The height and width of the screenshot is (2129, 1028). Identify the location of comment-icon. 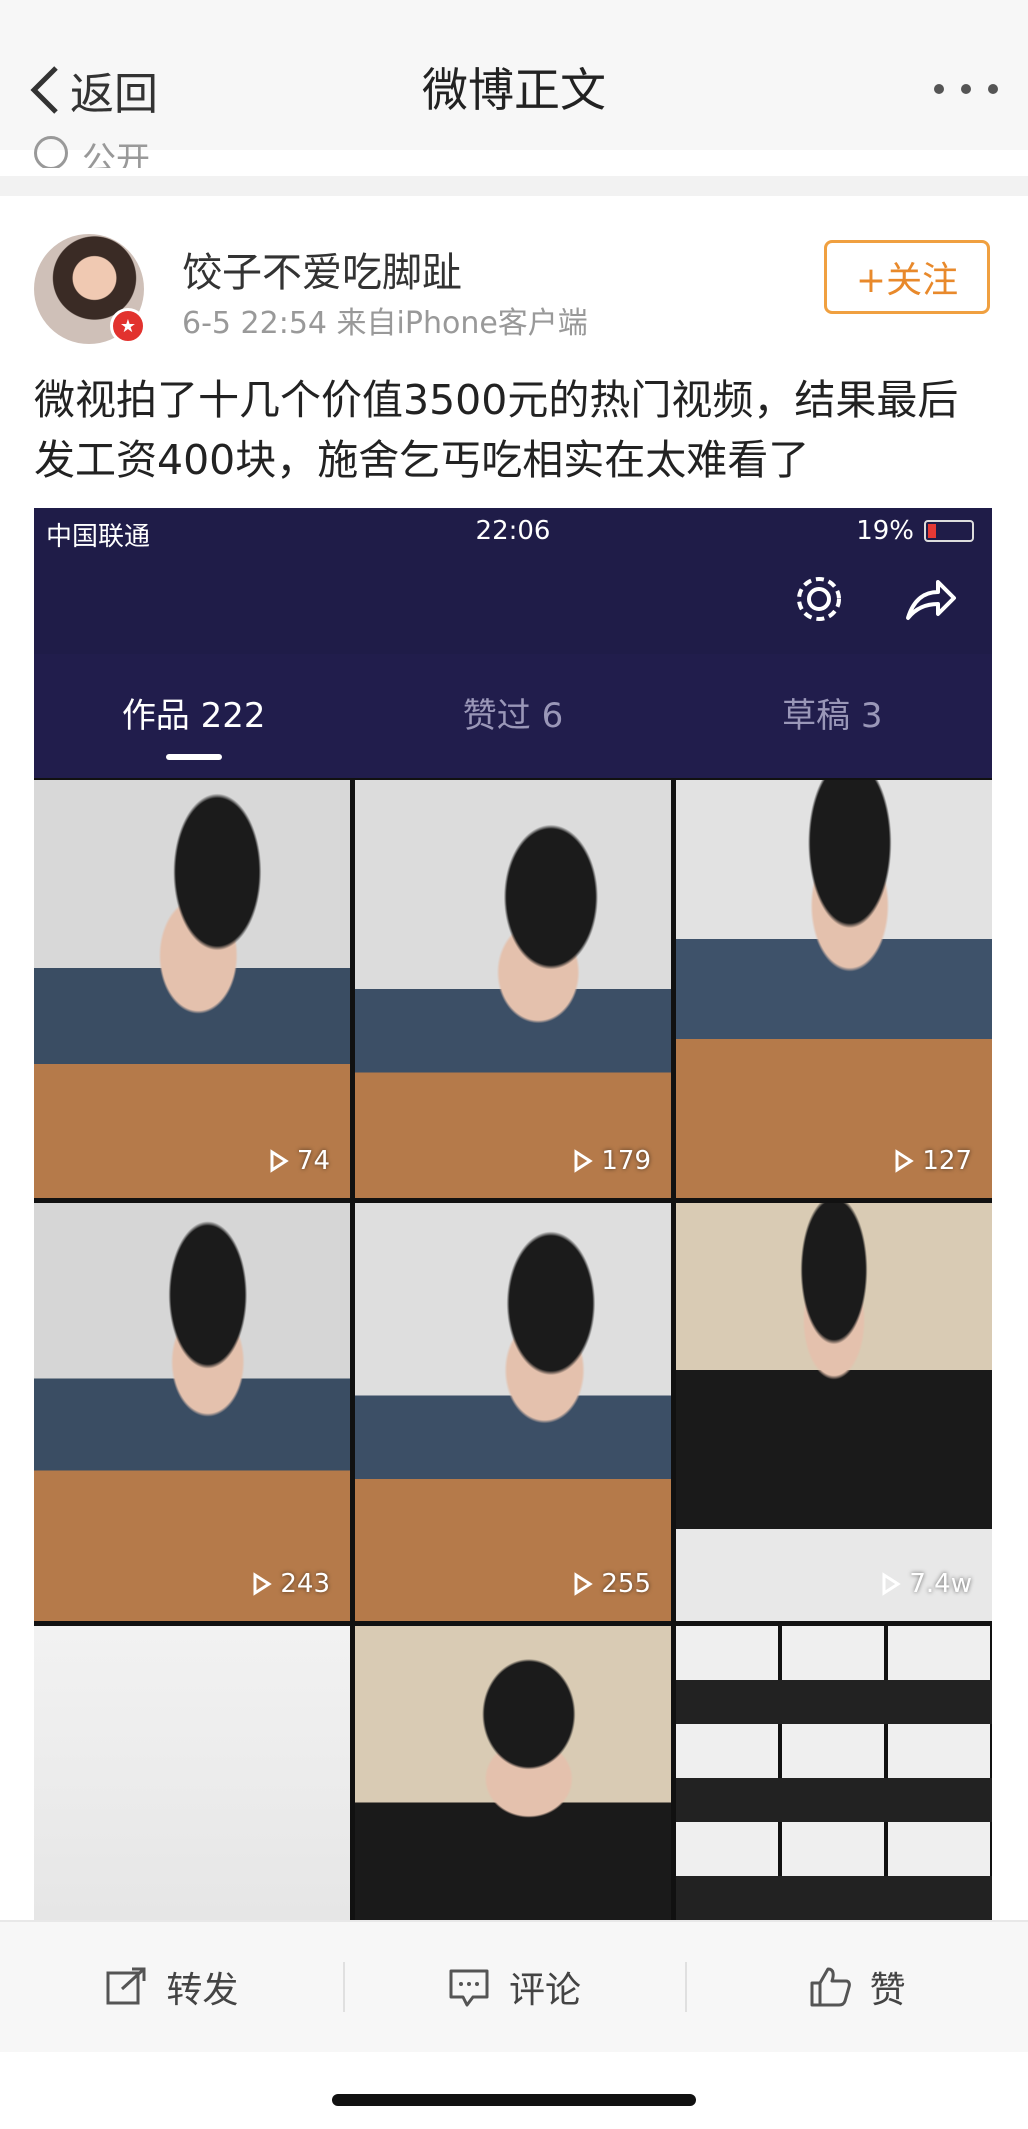
(469, 1988).